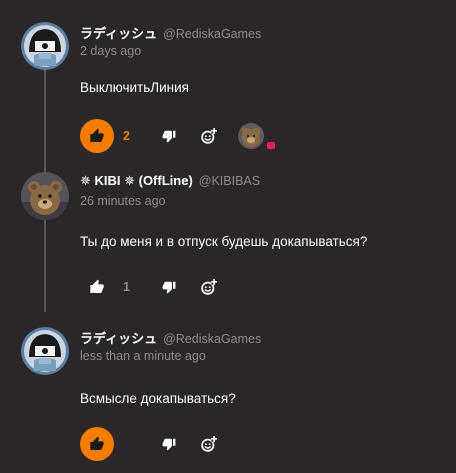 The height and width of the screenshot is (473, 456). I want to click on timestamp: 26 minutes ago, so click(123, 201).